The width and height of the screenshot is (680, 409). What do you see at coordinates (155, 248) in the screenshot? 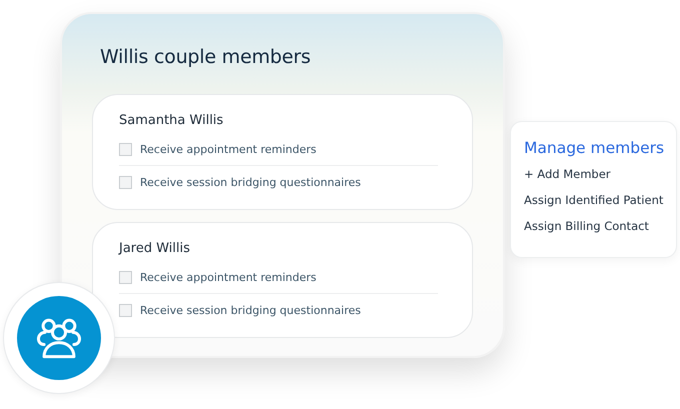
I see `member-name: Jared Willis` at bounding box center [155, 248].